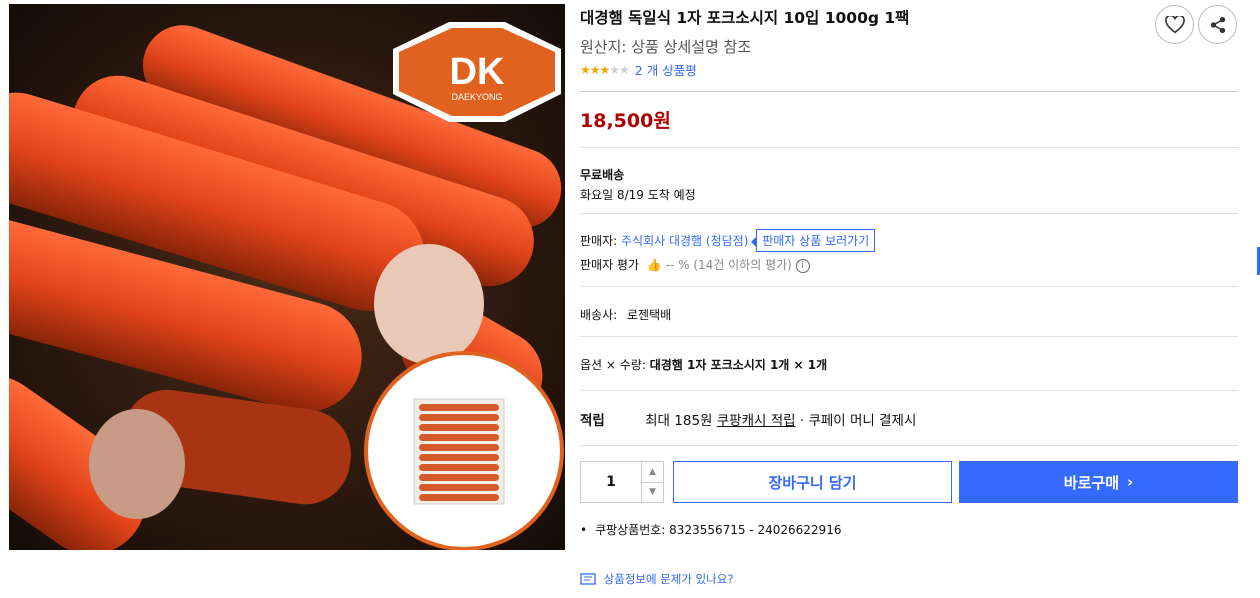 This screenshot has width=1260, height=598. What do you see at coordinates (684, 241) in the screenshot?
I see `seller-name-link: 주식회사 대경햄 (청담점)` at bounding box center [684, 241].